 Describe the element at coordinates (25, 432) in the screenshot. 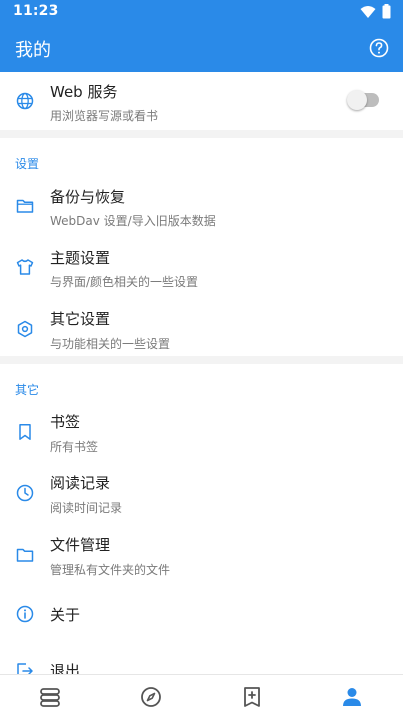

I see `bookmark-icon` at that location.